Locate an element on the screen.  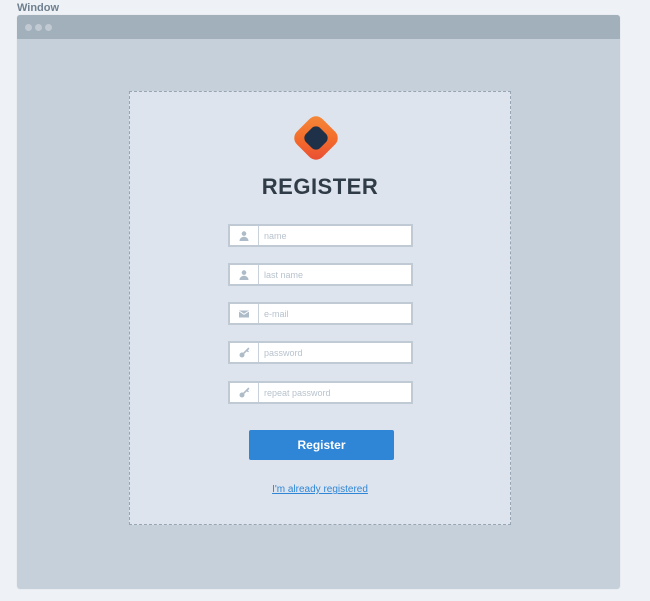
repeat-password-input is located at coordinates (335, 392).